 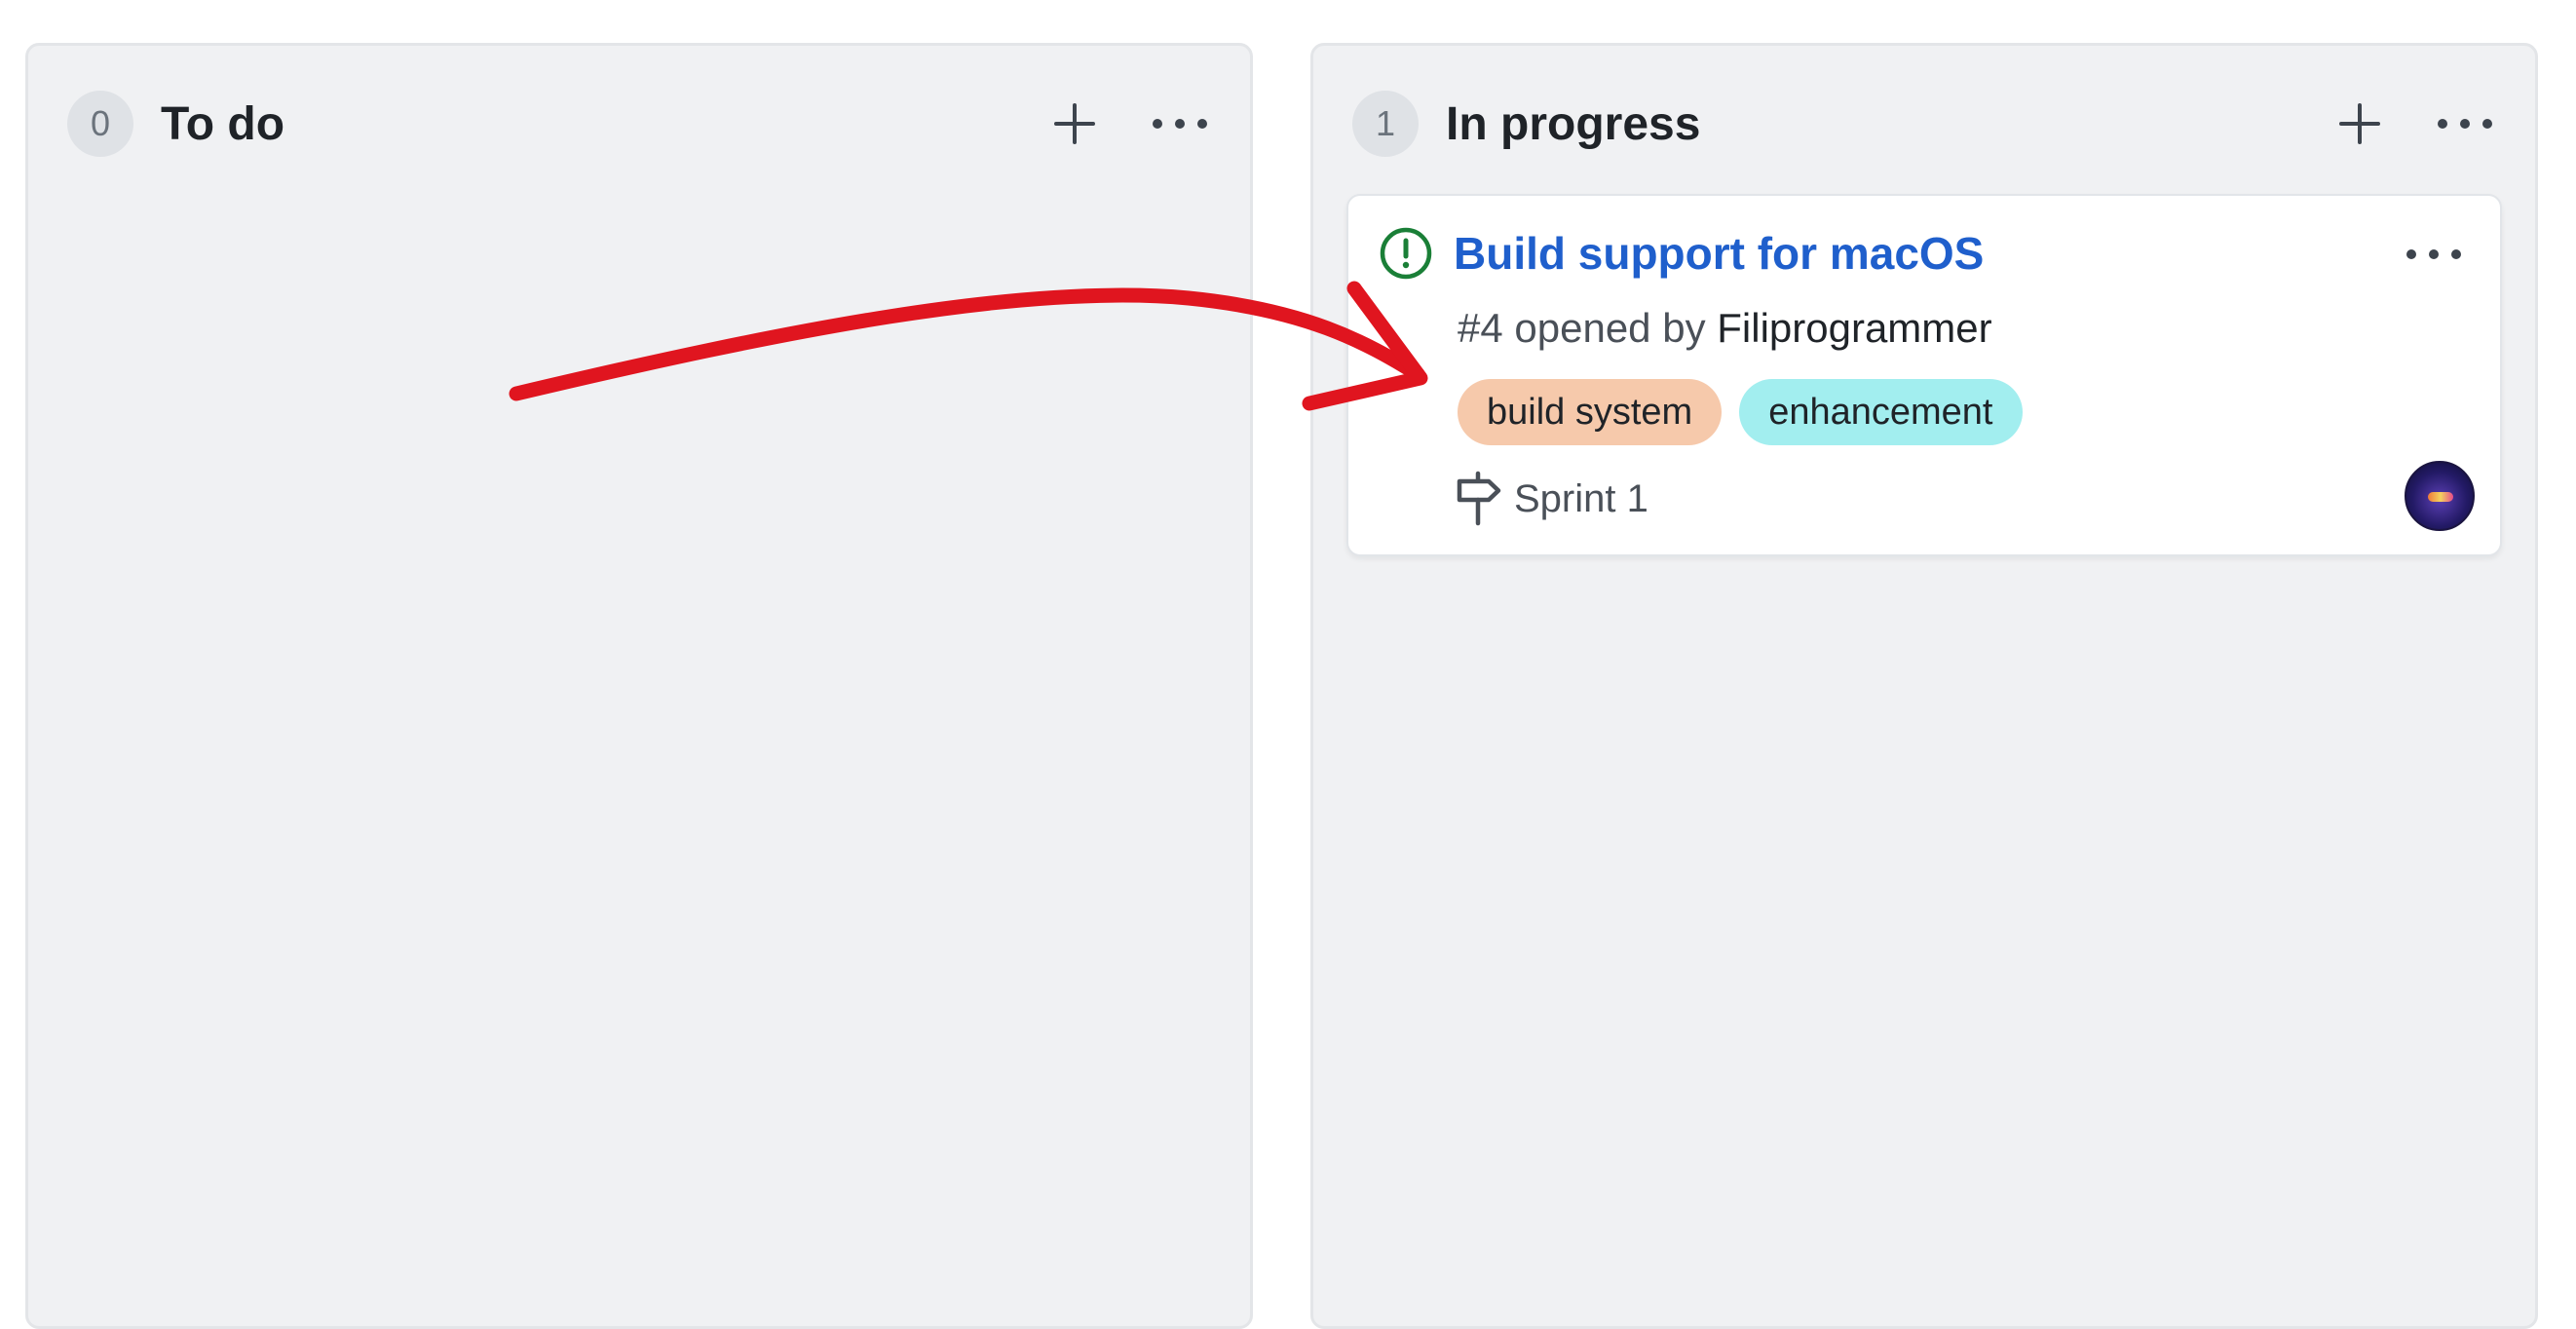 What do you see at coordinates (1385, 124) in the screenshot?
I see `column-count-badge: 1` at bounding box center [1385, 124].